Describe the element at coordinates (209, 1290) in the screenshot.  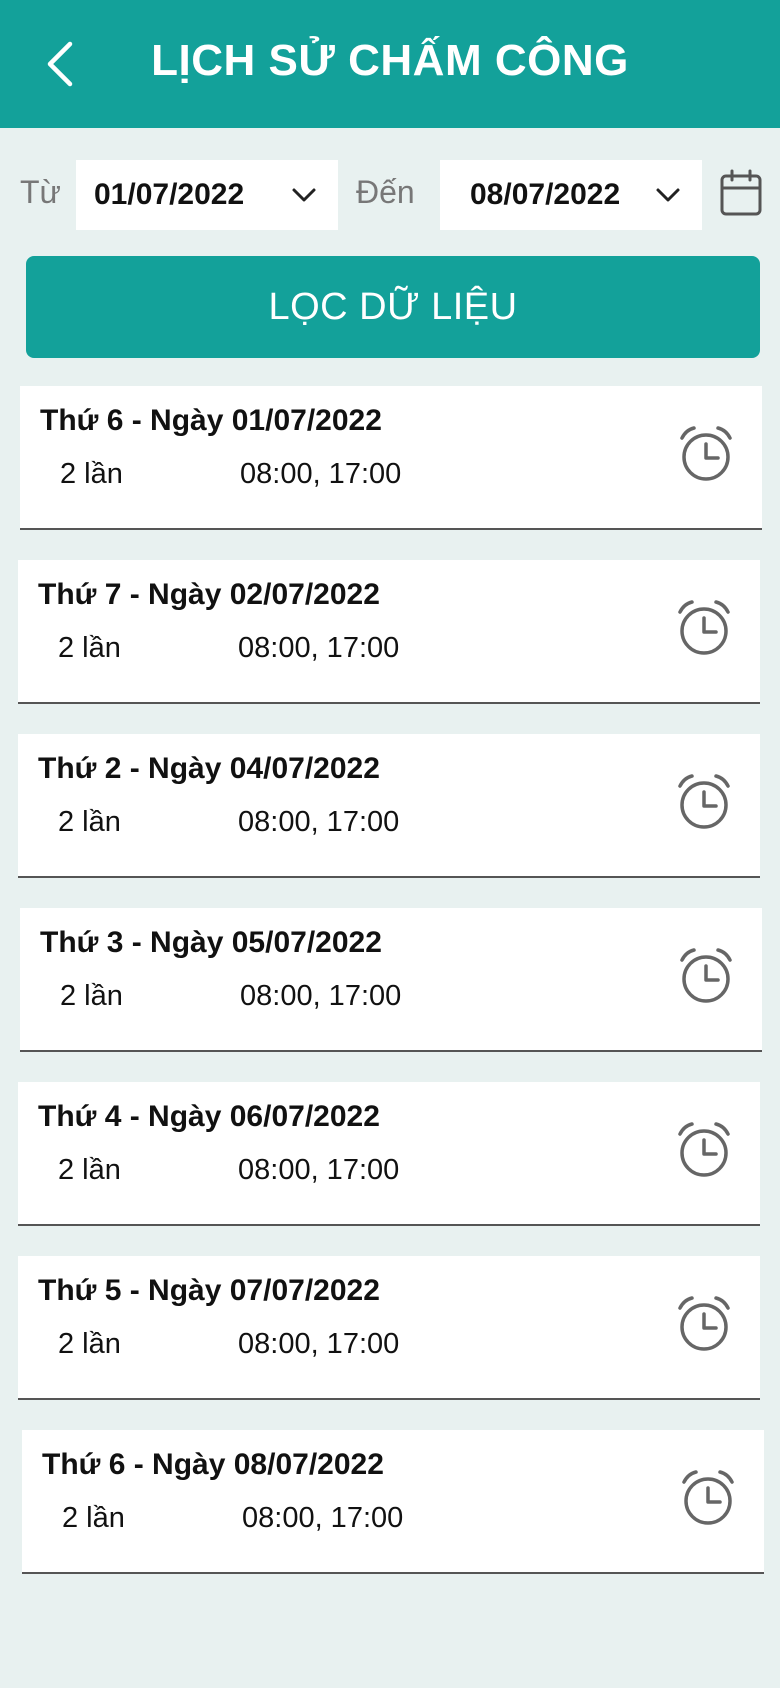
I see `record-date: Thứ 5 - Ngày 07/07/2022` at that location.